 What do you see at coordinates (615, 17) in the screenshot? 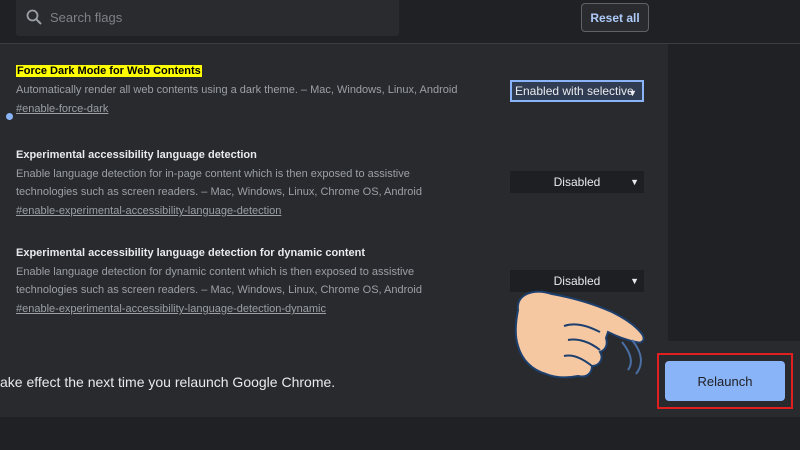
I see `reset-all-button: Reset all` at bounding box center [615, 17].